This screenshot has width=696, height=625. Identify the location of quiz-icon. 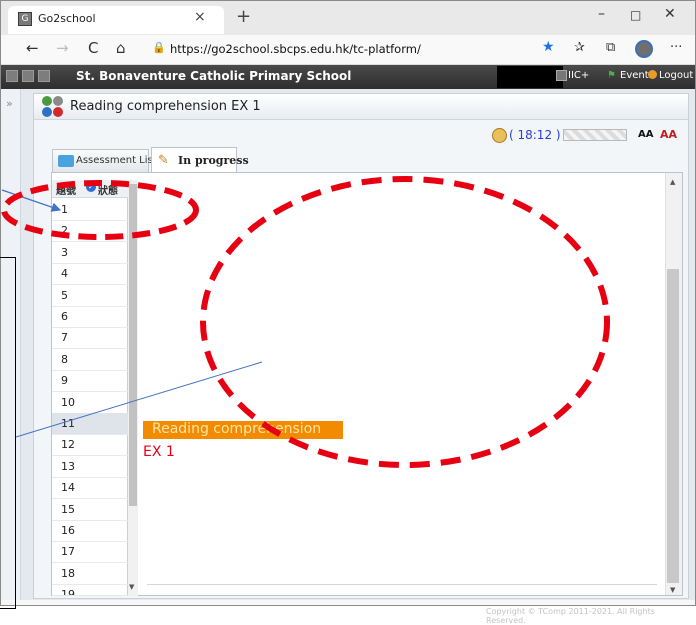
(53, 107).